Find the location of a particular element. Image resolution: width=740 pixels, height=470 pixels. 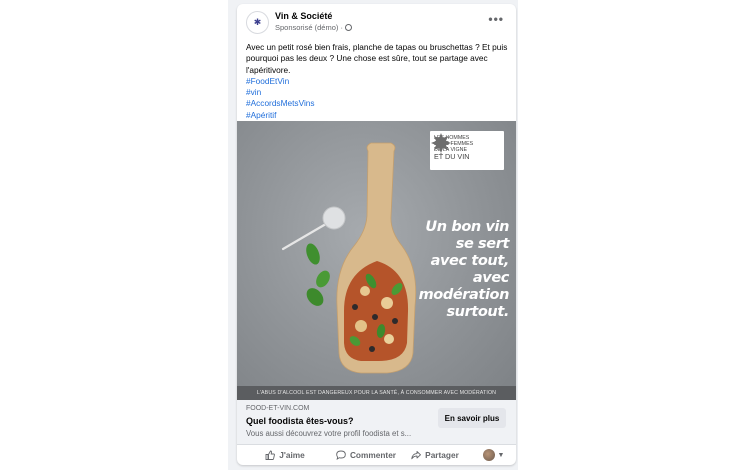

action-bar: J'aime Commenter Partager ▼ is located at coordinates (376, 454).